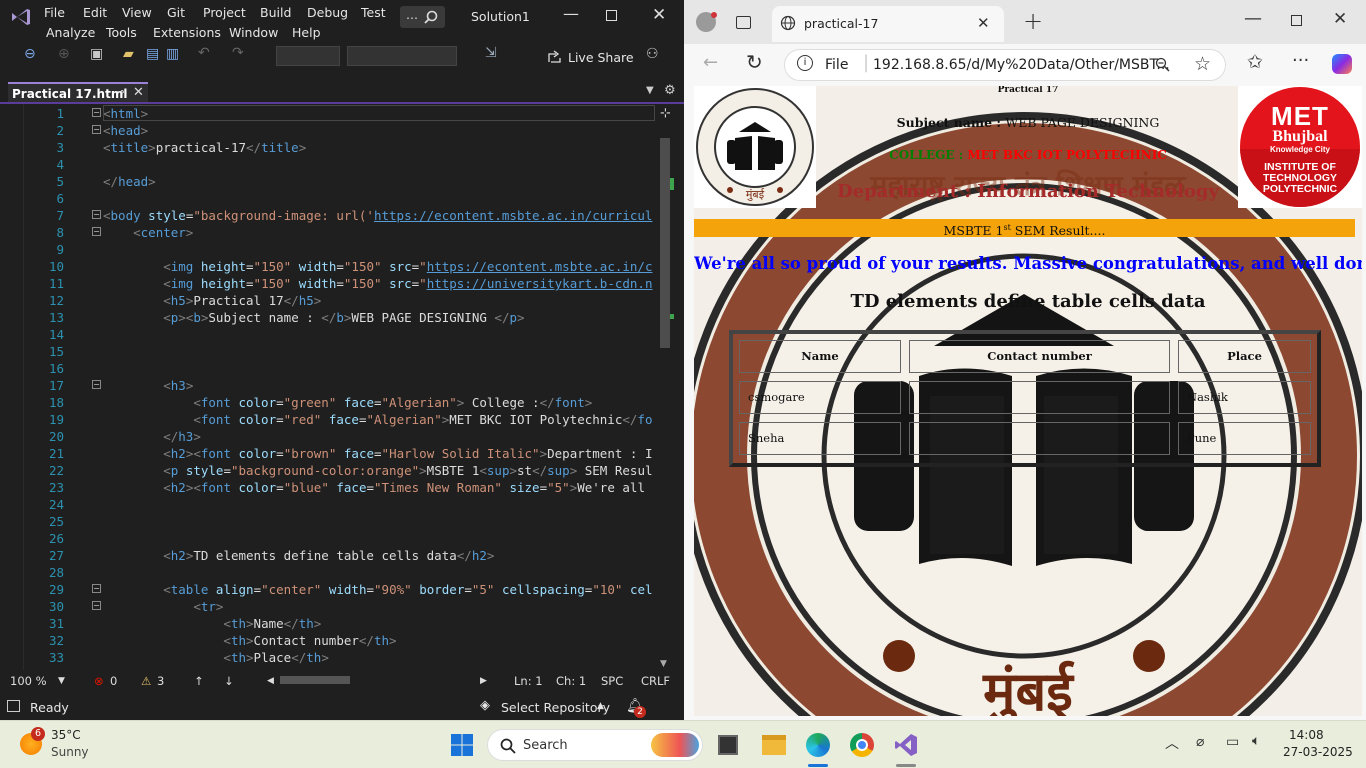  What do you see at coordinates (379, 640) in the screenshot?
I see `code-line: <th>Contact number</th>` at bounding box center [379, 640].